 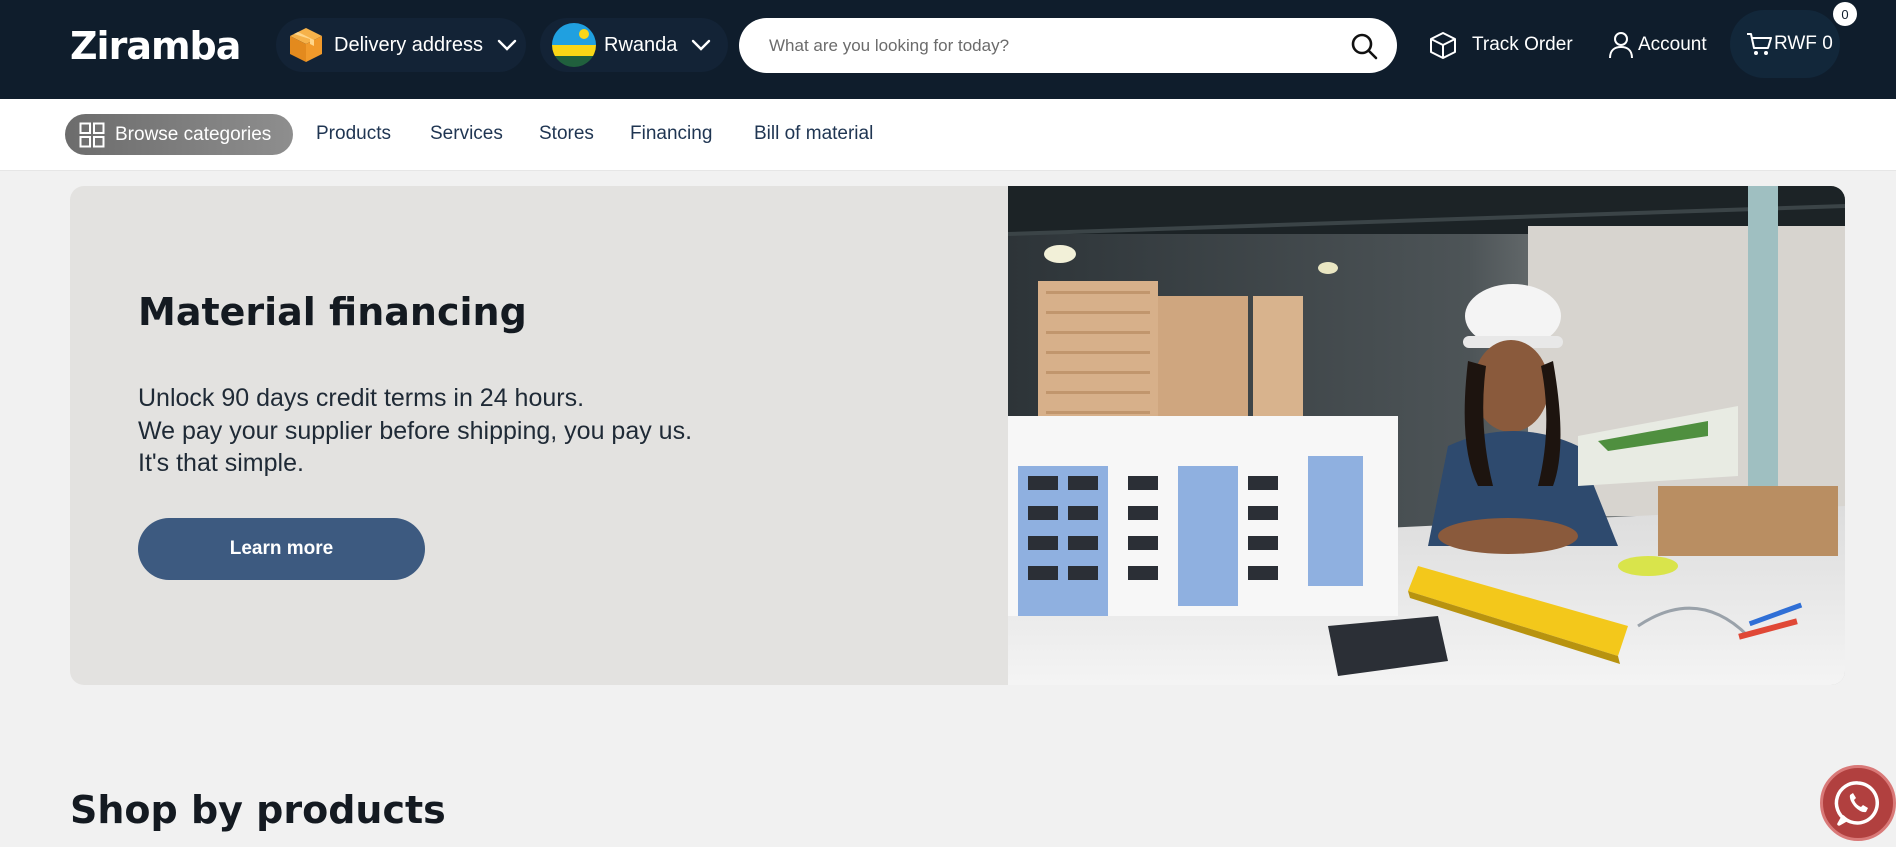 I want to click on delivery-address-selector: Delivery address, so click(x=401, y=45).